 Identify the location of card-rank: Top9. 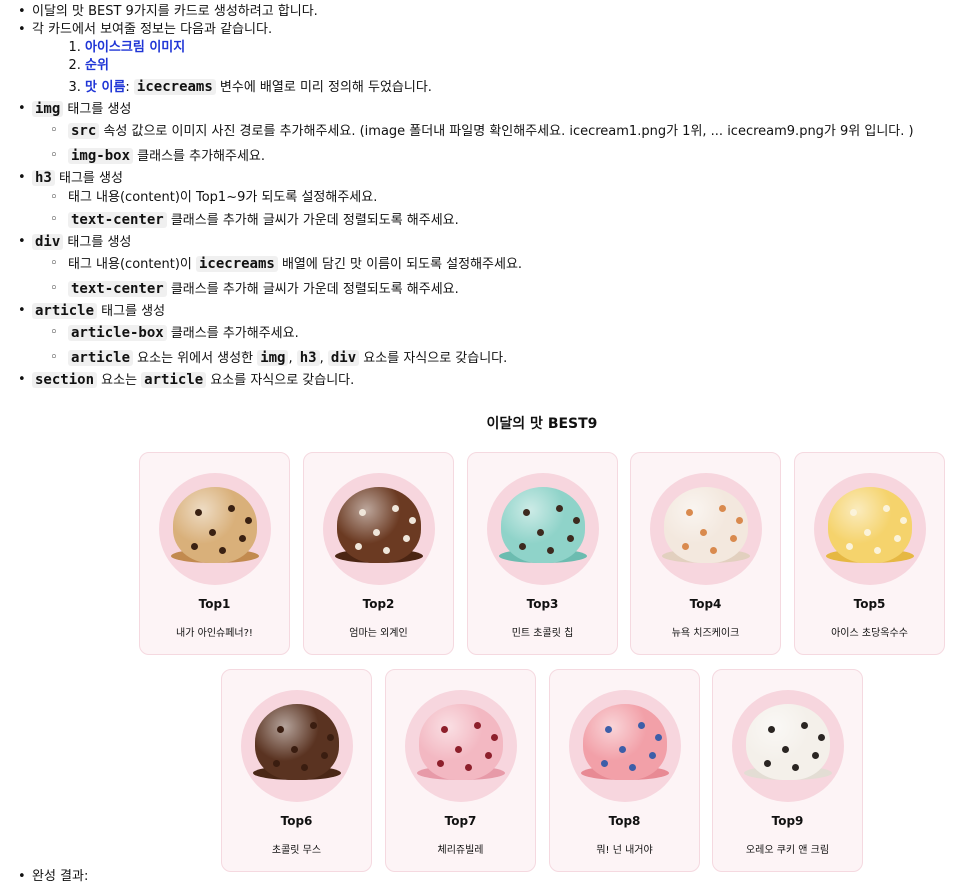
(787, 821).